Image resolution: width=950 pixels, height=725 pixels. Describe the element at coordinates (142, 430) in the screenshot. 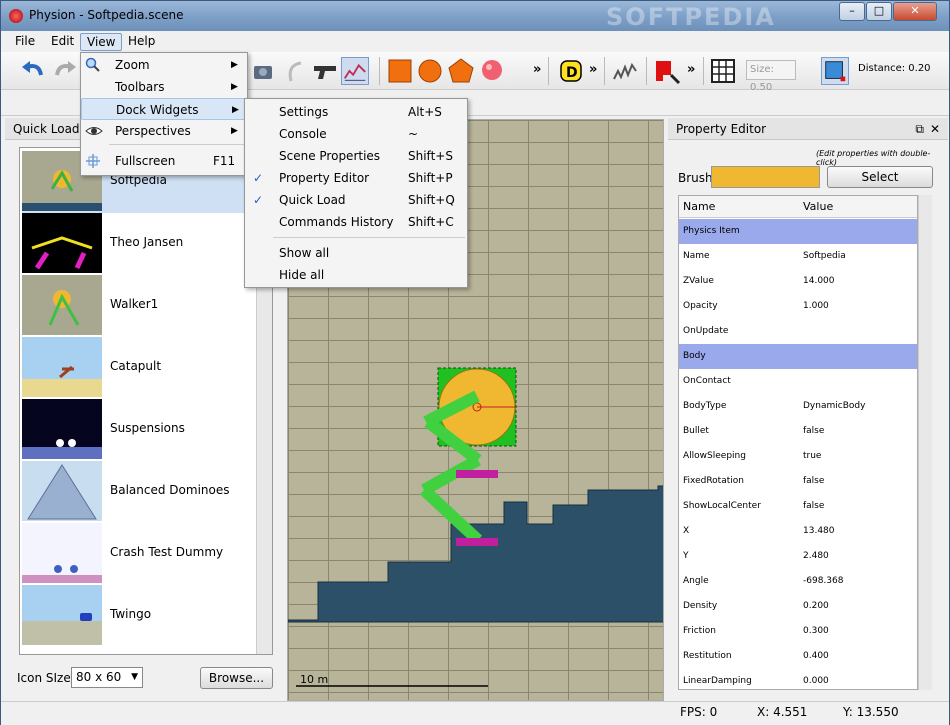

I see `list-item: Suspensions` at that location.